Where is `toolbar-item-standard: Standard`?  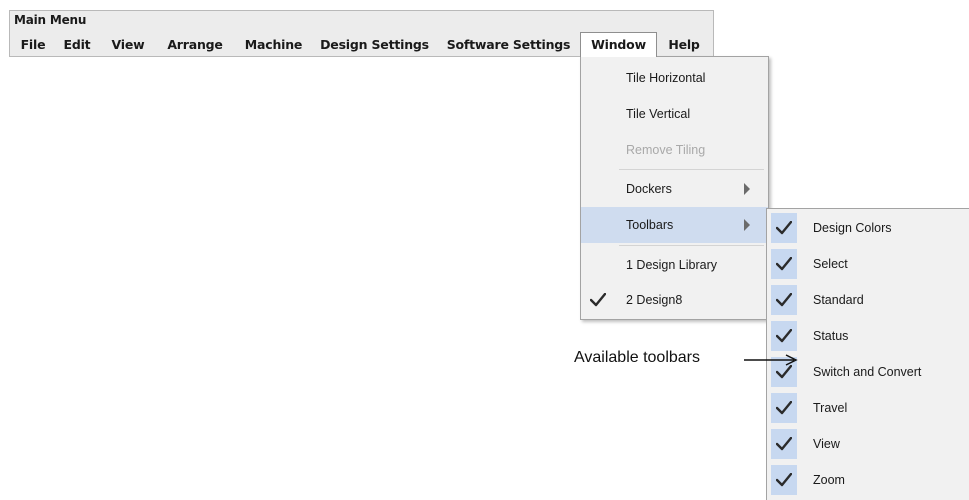
toolbar-item-standard: Standard is located at coordinates (868, 300).